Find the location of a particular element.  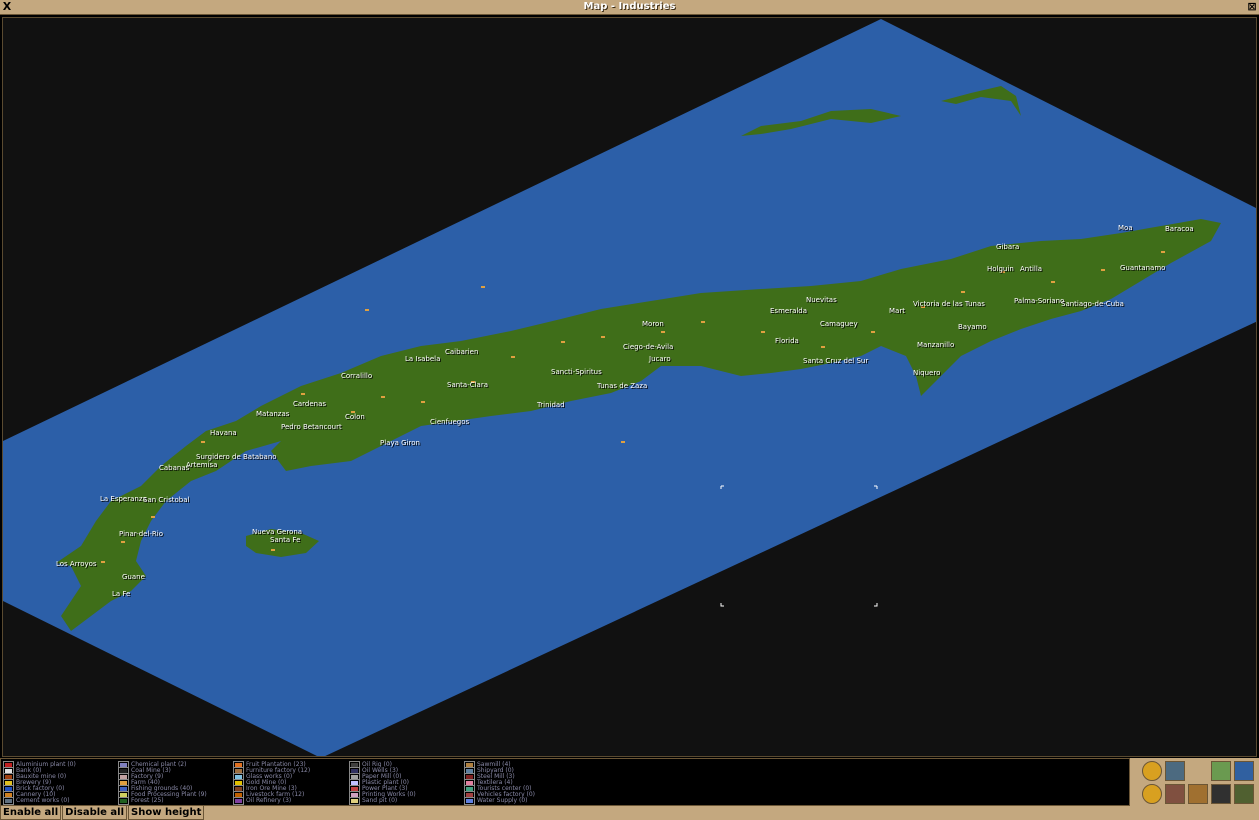

town-label: La Esperanza is located at coordinates (123, 499).